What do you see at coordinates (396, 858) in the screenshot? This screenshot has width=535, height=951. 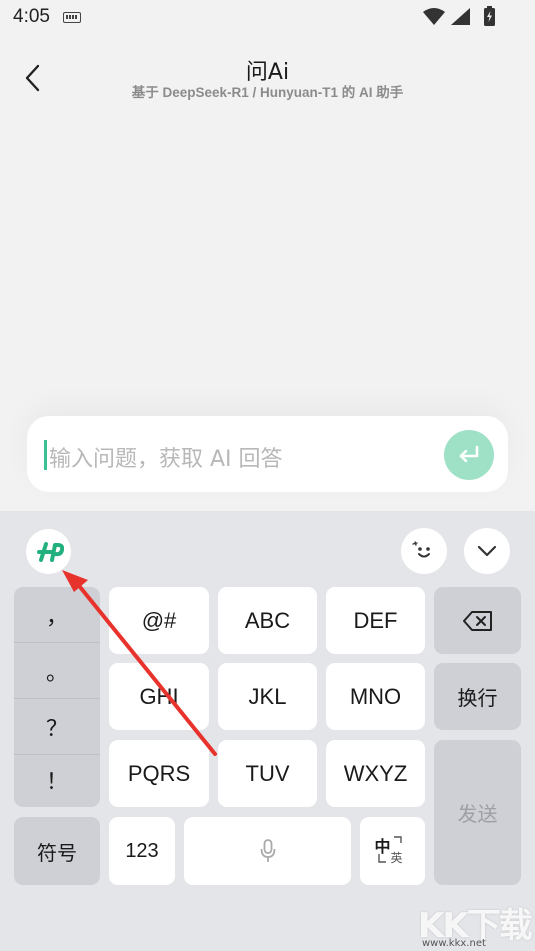 I see `lang-bottom-label: 英` at bounding box center [396, 858].